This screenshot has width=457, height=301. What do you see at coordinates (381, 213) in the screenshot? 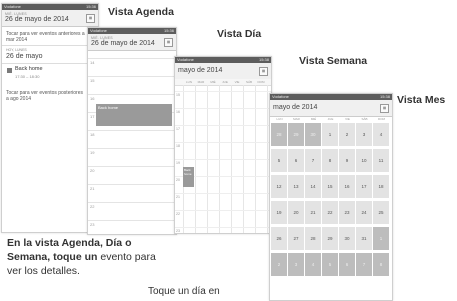
I see `month-day-cell: 25` at bounding box center [381, 213].